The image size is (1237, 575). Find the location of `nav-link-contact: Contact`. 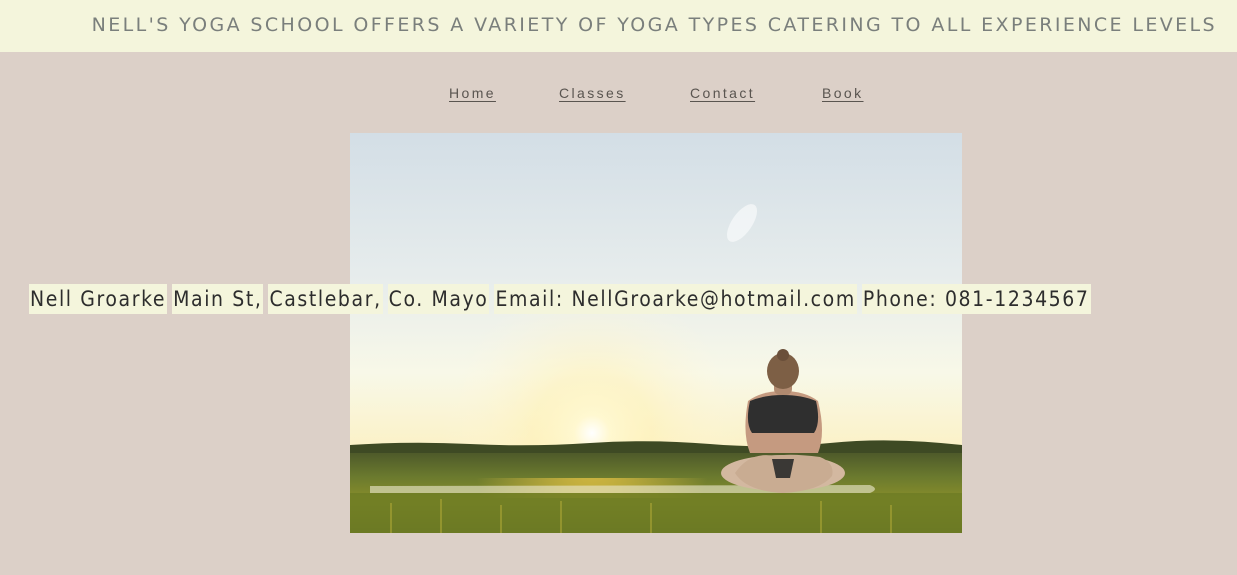

nav-link-contact: Contact is located at coordinates (722, 93).